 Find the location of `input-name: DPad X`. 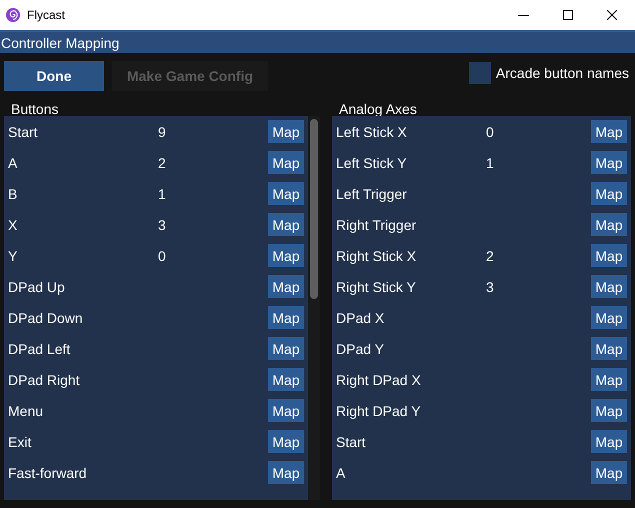

input-name: DPad X is located at coordinates (360, 317).